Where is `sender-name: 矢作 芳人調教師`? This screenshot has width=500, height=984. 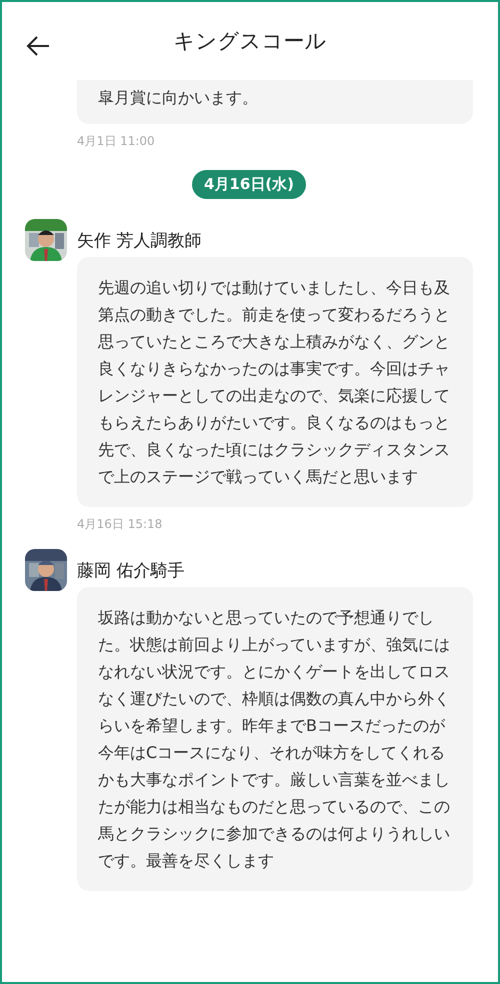 sender-name: 矢作 芳人調教師 is located at coordinates (139, 241).